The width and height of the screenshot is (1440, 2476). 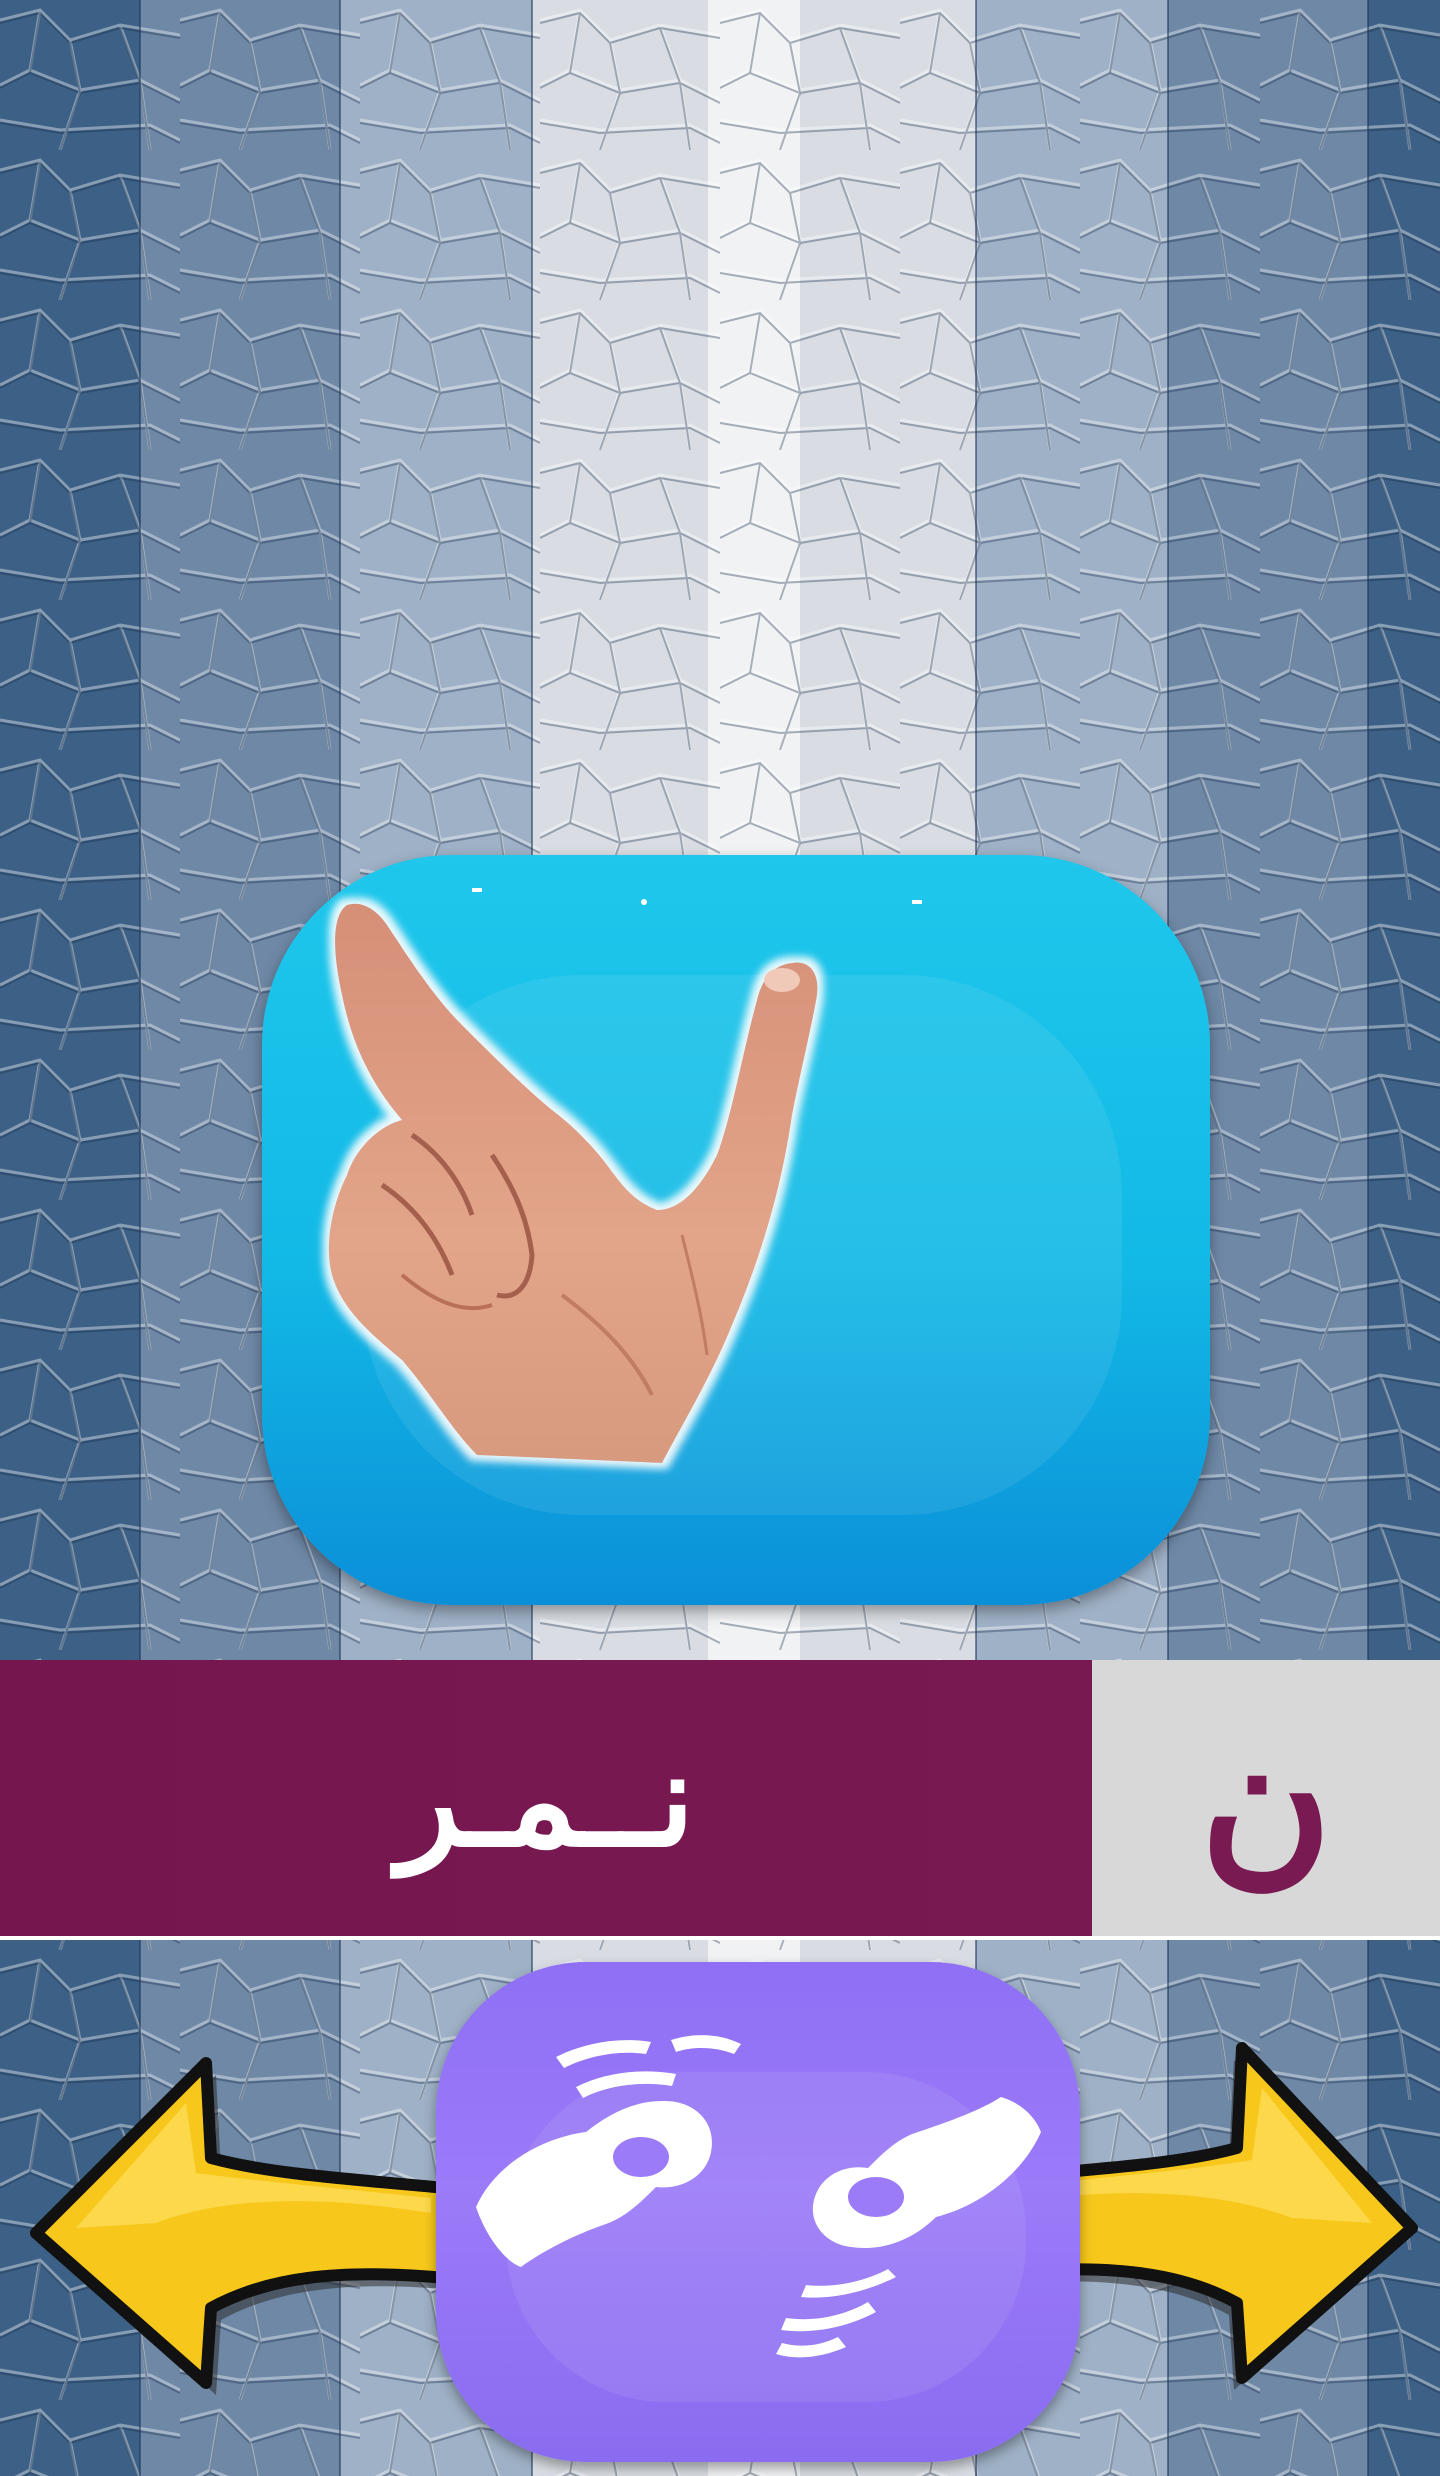 I want to click on sign-language-button, so click(x=758, y=2212).